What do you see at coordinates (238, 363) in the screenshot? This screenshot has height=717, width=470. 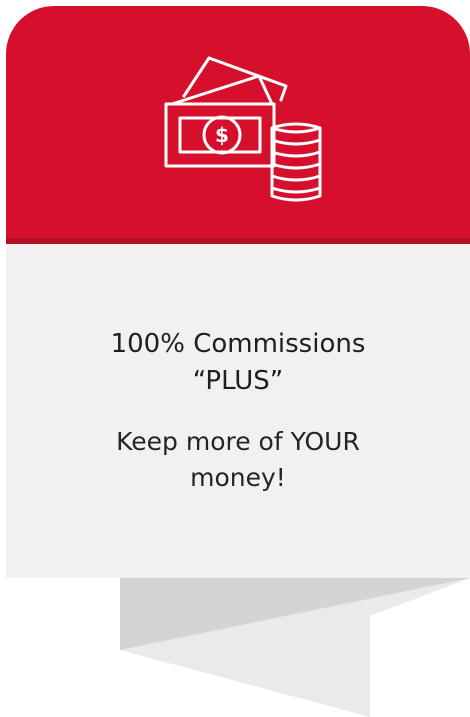 I see `card-title: 100% Commissions “PLUS”` at bounding box center [238, 363].